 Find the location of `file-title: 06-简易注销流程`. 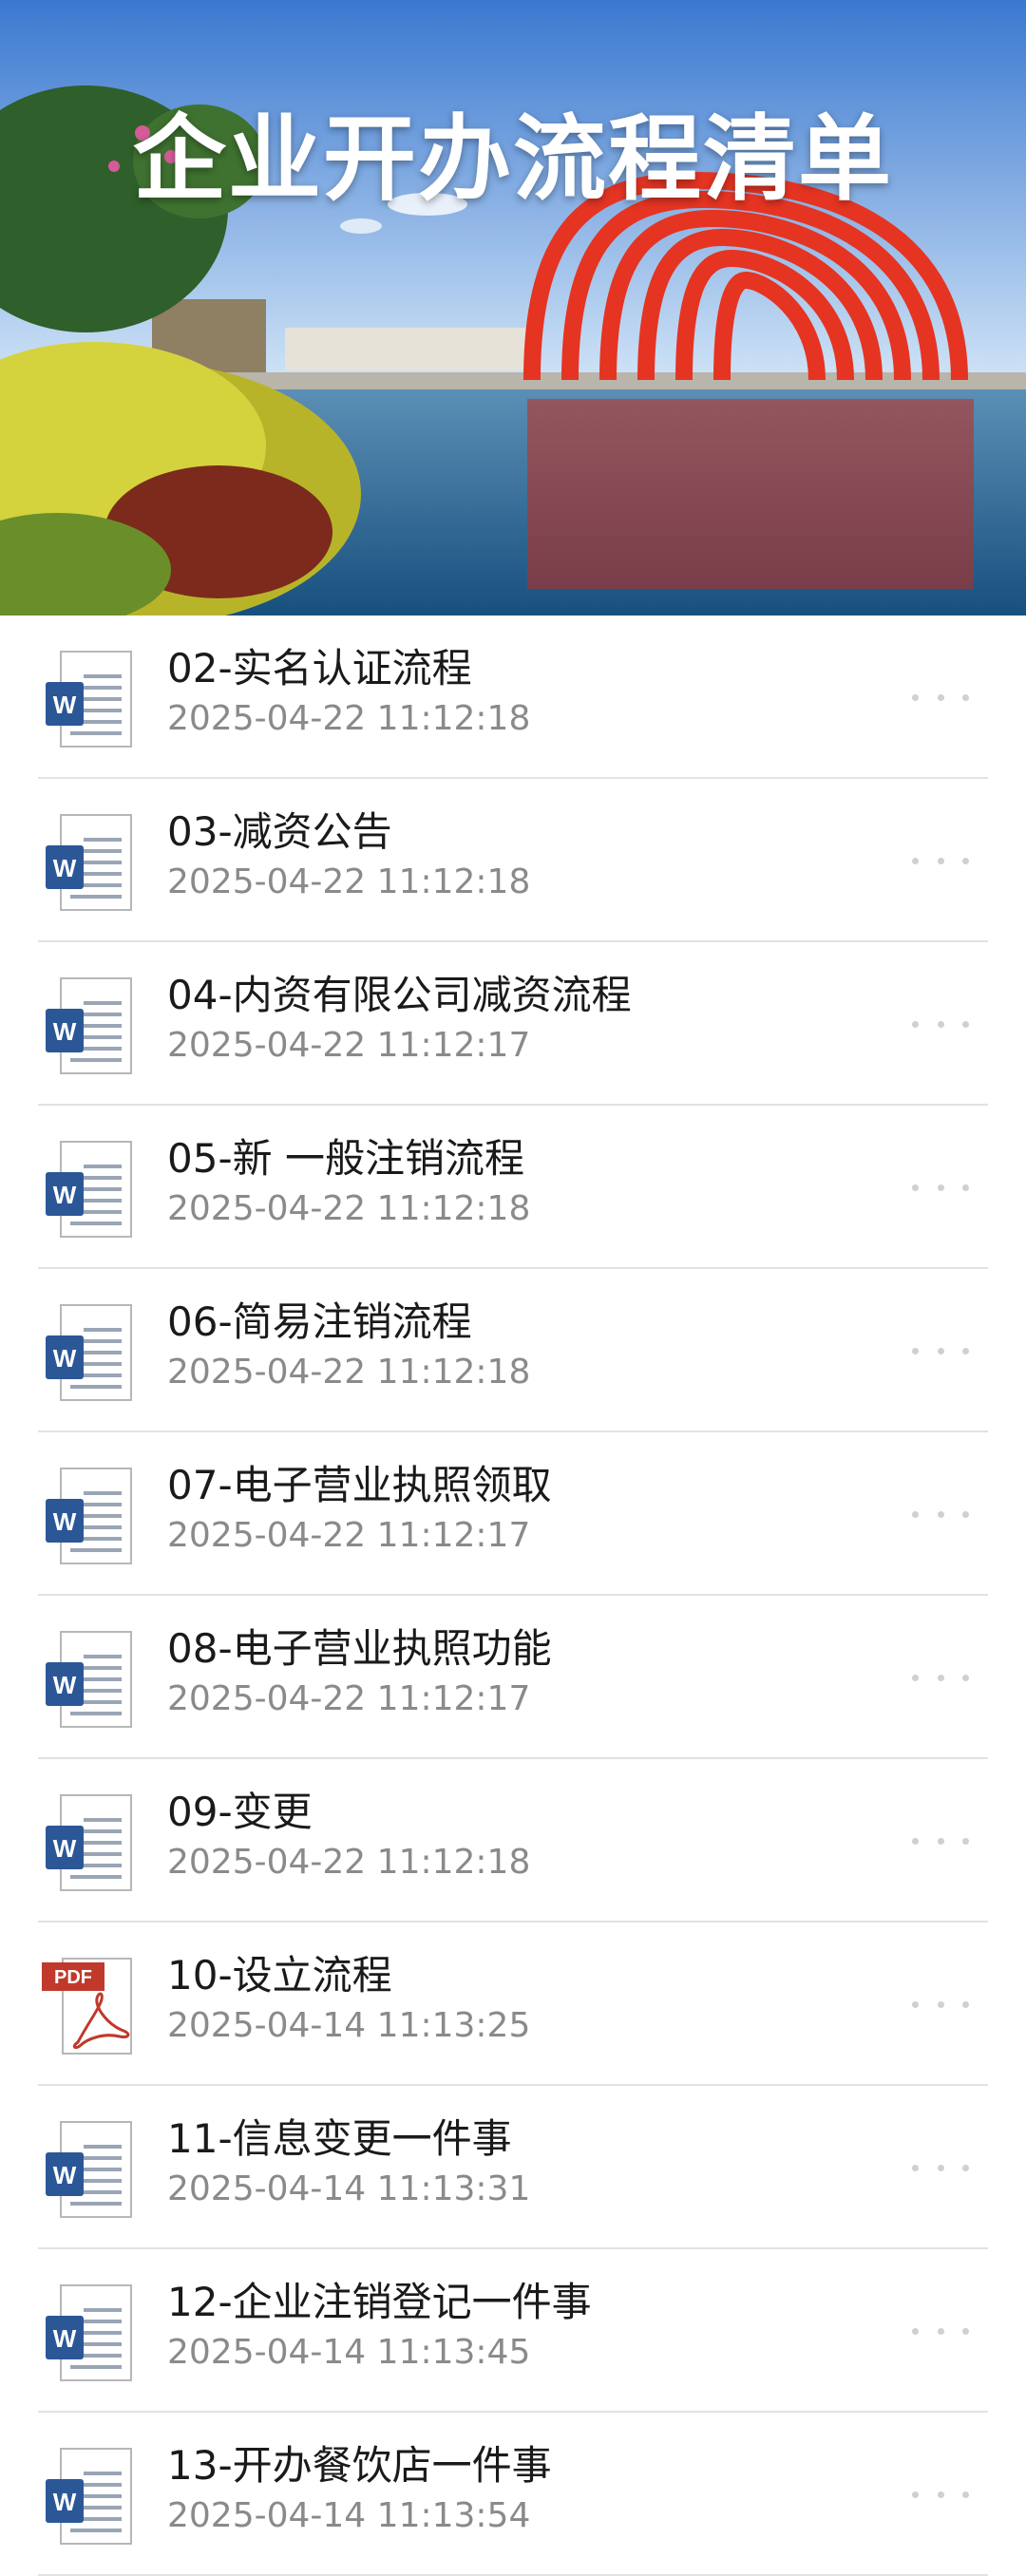

file-title: 06-简易注销流程 is located at coordinates (319, 1321).